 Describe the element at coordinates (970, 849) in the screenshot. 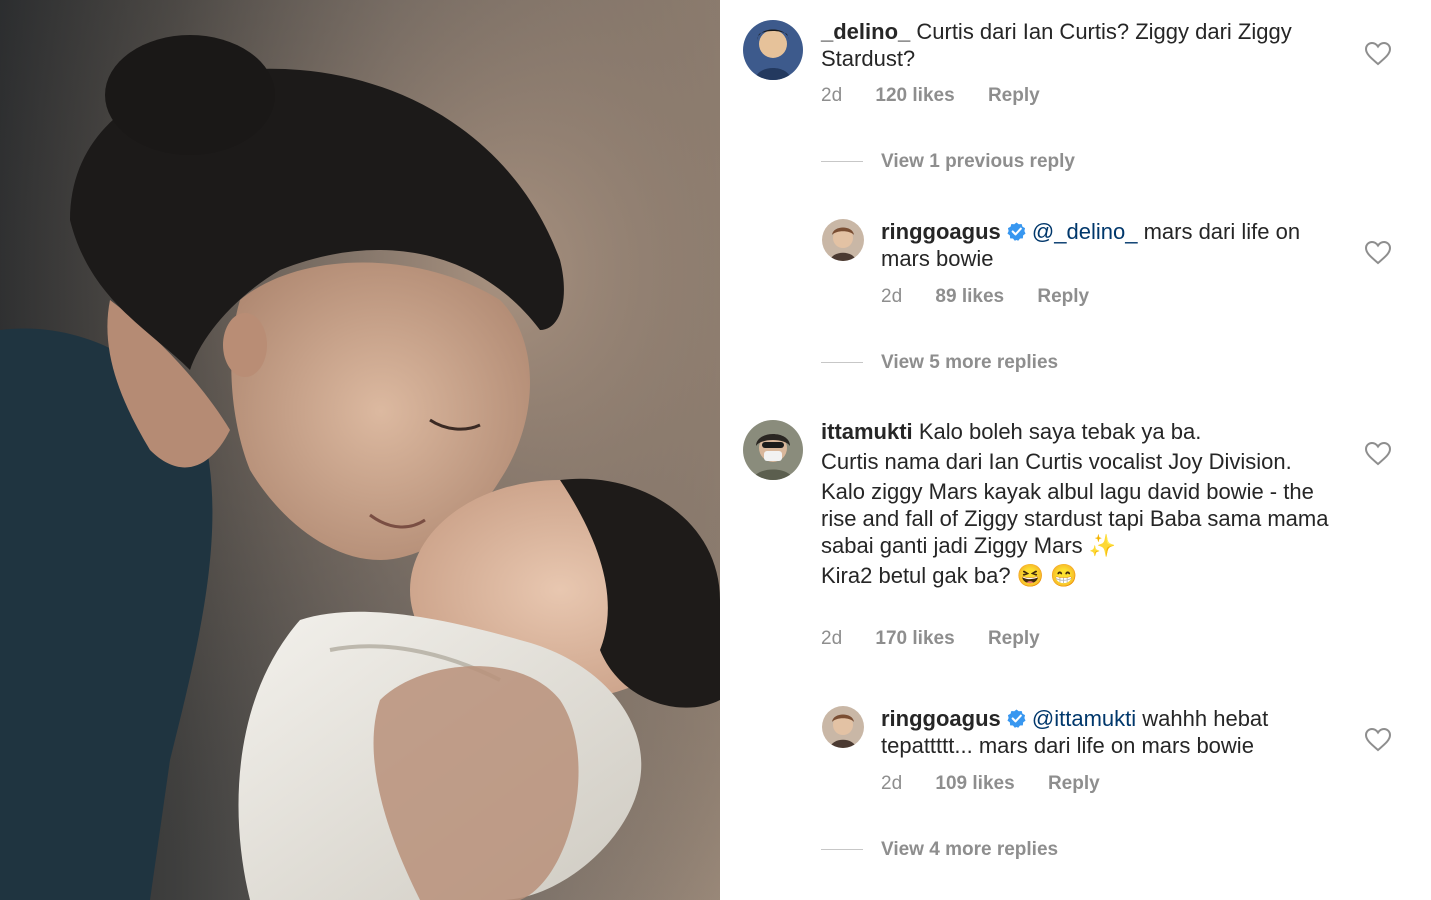

I see `view-more-replies-label: View 4 more replies` at that location.